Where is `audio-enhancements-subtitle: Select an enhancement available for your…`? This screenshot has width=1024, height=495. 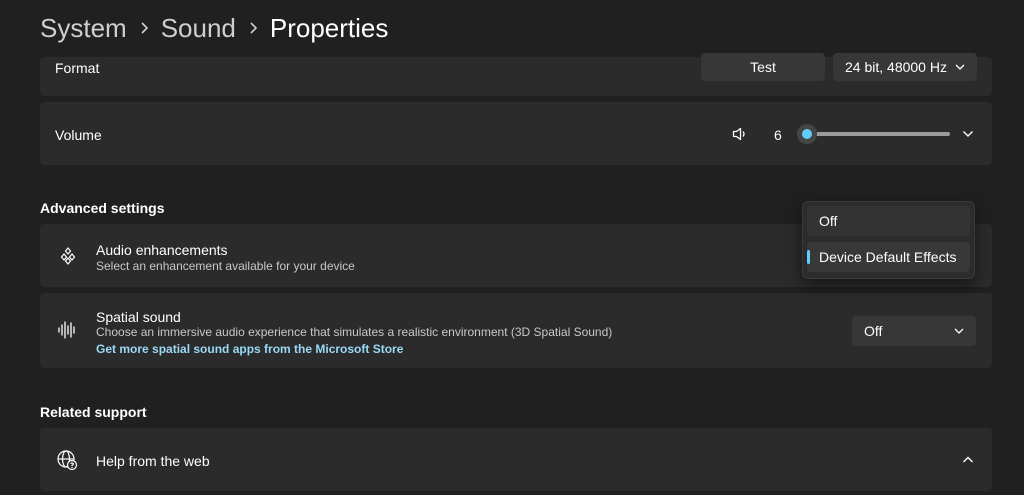
audio-enhancements-subtitle: Select an enhancement available for your… is located at coordinates (225, 266).